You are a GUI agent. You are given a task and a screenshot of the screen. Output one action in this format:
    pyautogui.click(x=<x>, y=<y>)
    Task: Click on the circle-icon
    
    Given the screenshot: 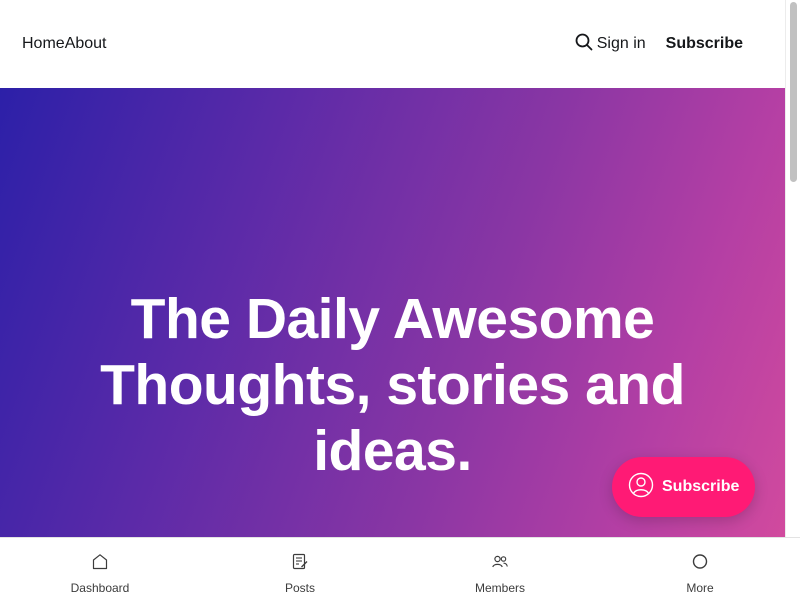 What is the action you would take?
    pyautogui.click(x=700, y=564)
    